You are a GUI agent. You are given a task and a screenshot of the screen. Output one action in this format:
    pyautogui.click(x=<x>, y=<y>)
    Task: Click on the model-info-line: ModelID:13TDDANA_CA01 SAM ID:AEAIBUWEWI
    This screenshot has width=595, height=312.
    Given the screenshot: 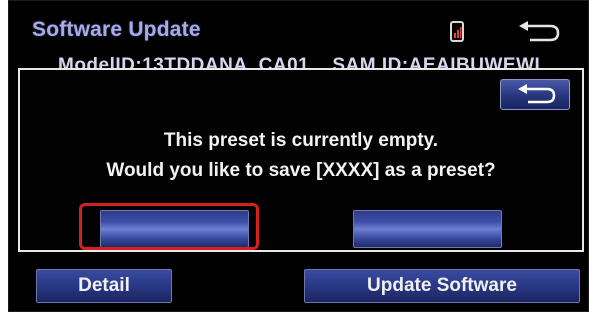 What is the action you would take?
    pyautogui.click(x=299, y=62)
    